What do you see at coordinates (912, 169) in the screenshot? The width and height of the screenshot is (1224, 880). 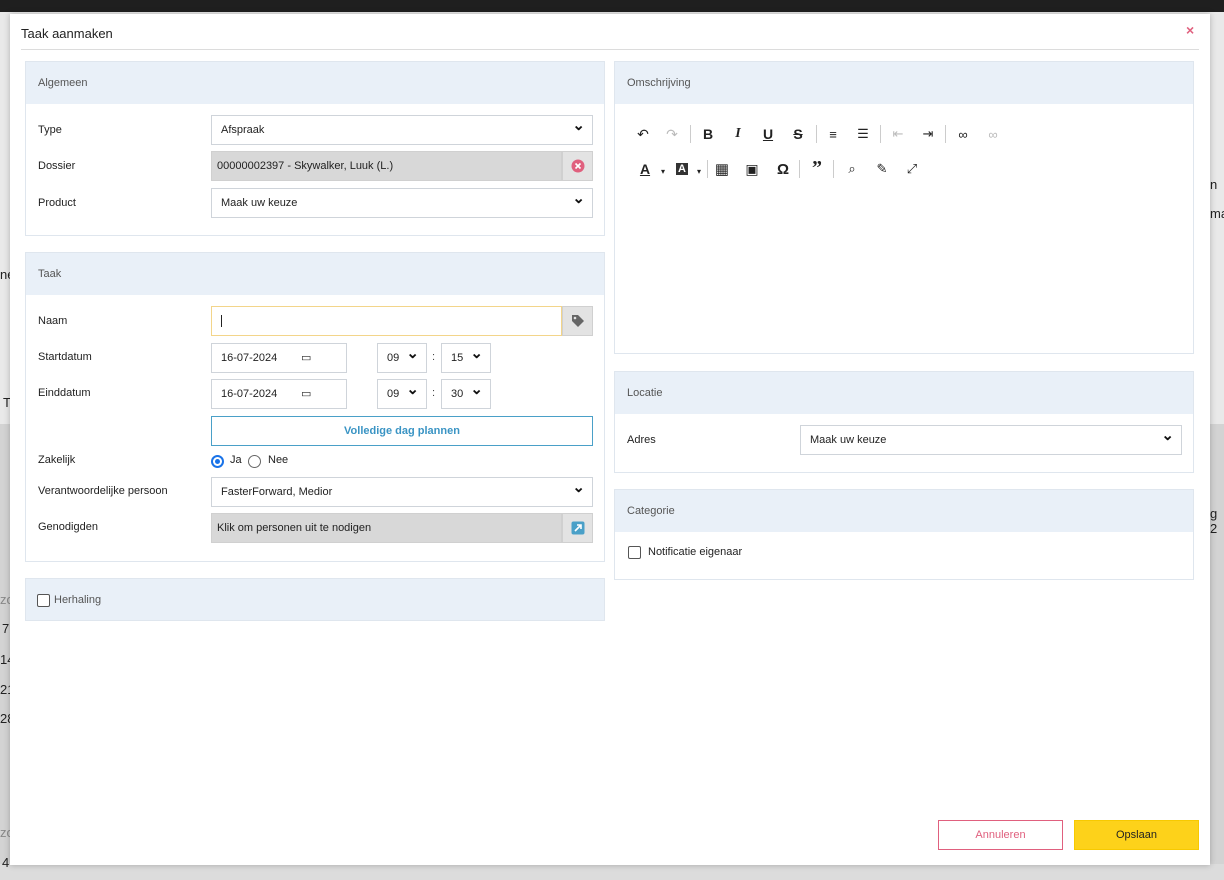 I see `fullscreen-icon: ⤢` at bounding box center [912, 169].